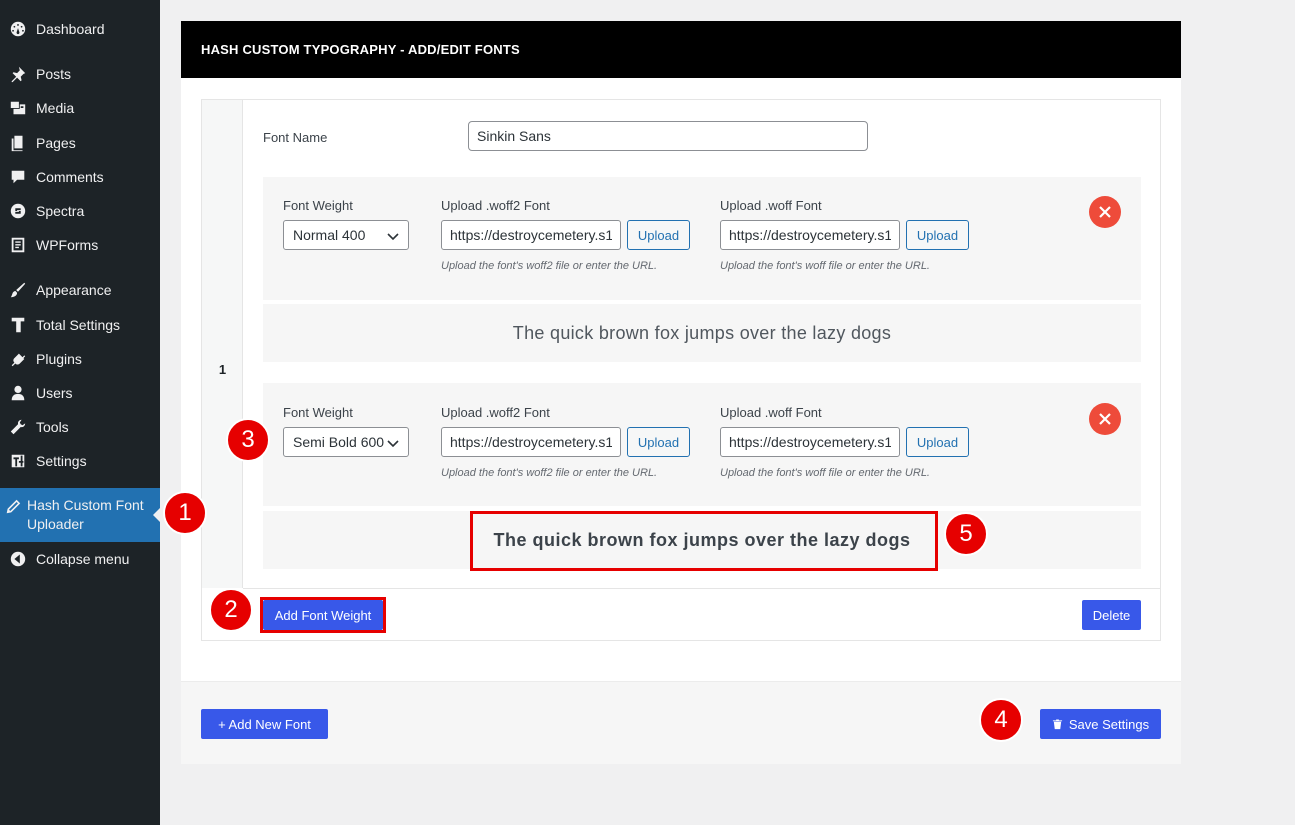  Describe the element at coordinates (18, 559) in the screenshot. I see `collapse-icon` at that location.